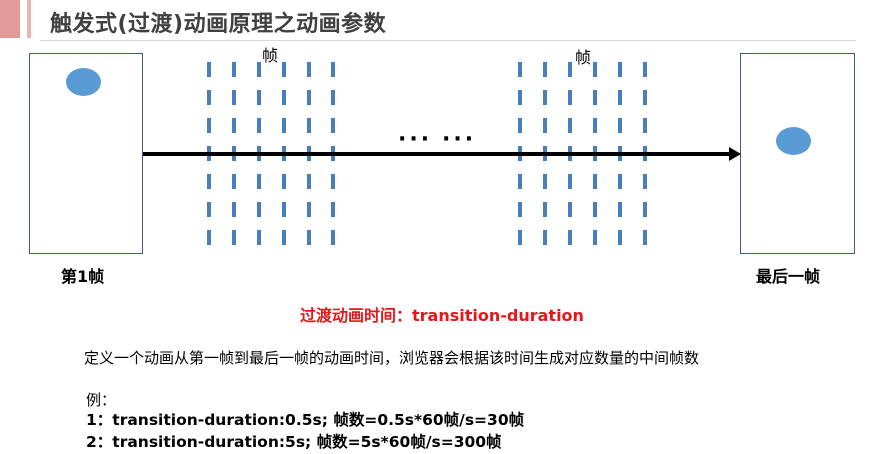 Image resolution: width=869 pixels, height=454 pixels. Describe the element at coordinates (735, 154) in the screenshot. I see `timeline-arrow-head` at that location.